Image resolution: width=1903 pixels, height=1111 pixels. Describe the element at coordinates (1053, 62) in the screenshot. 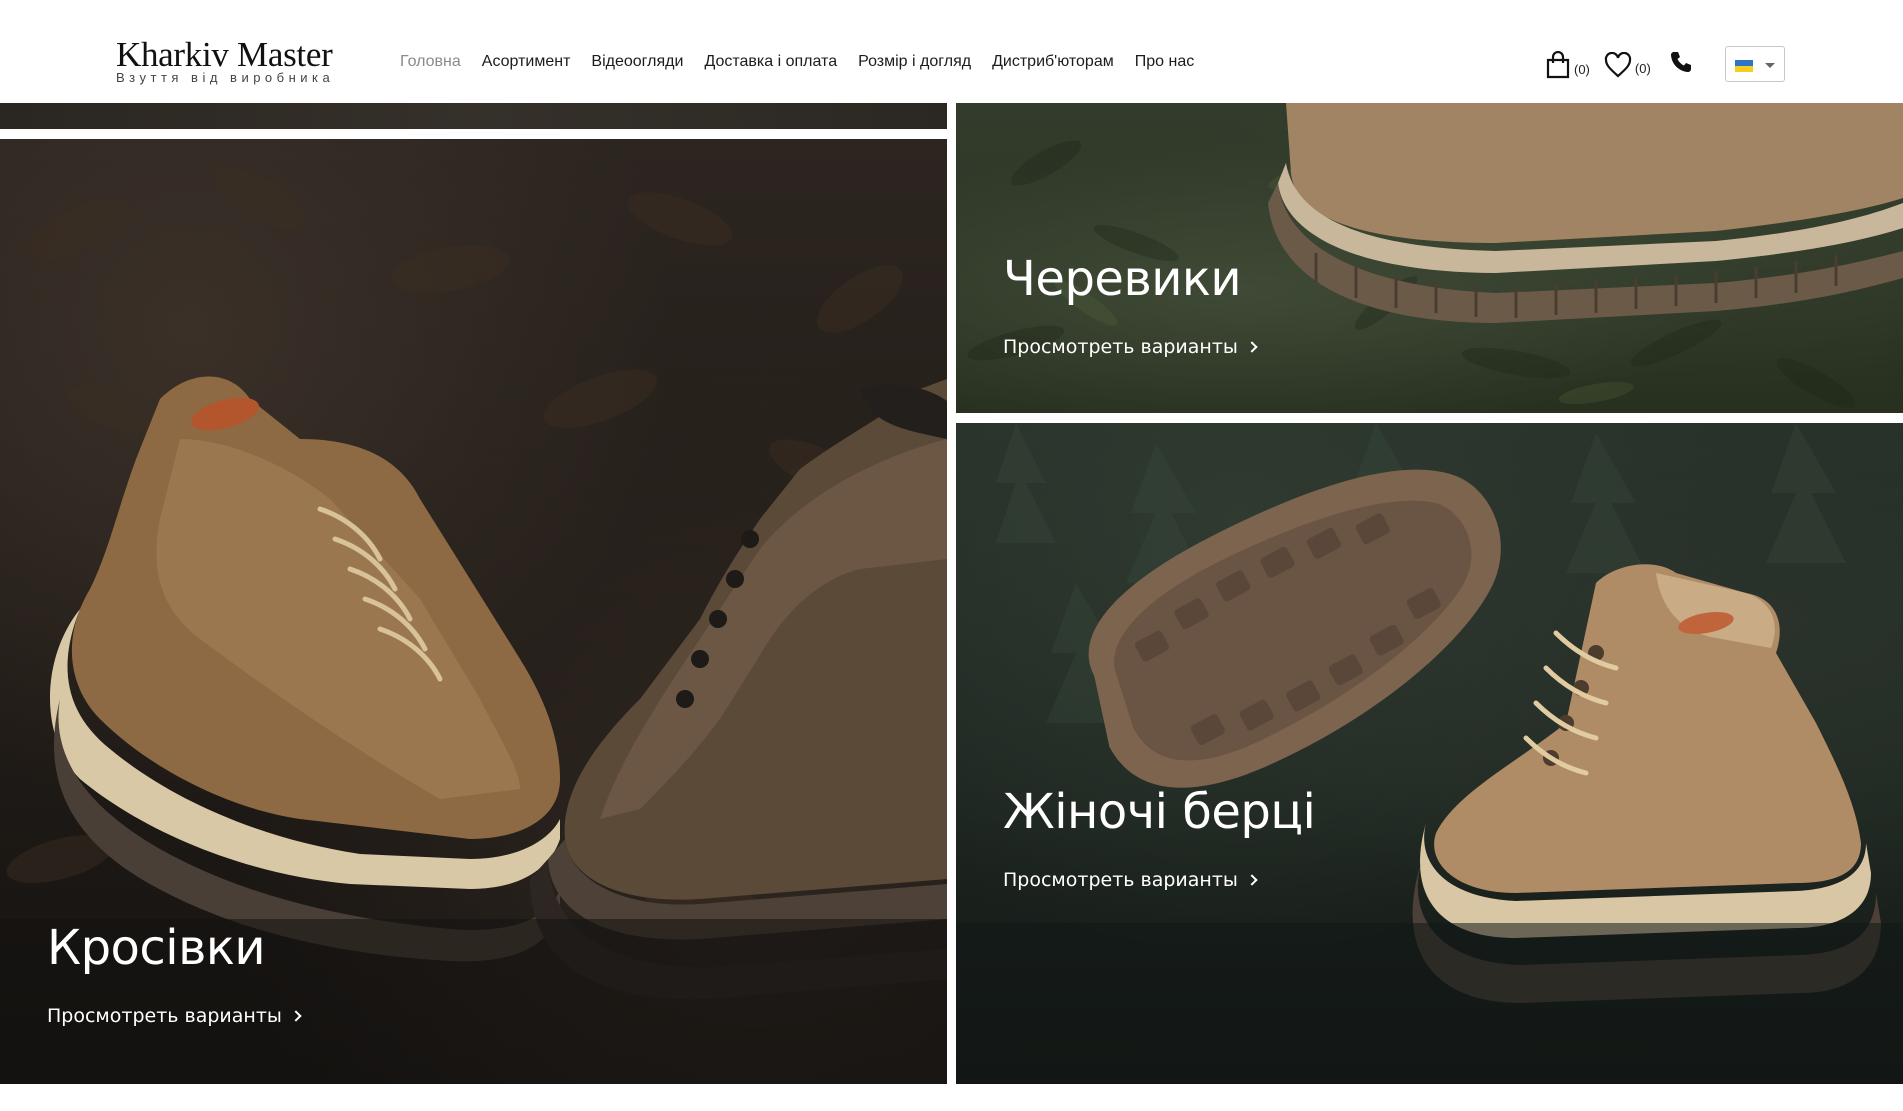

I see `nav-item-distributors: Дистриб'юторам` at that location.